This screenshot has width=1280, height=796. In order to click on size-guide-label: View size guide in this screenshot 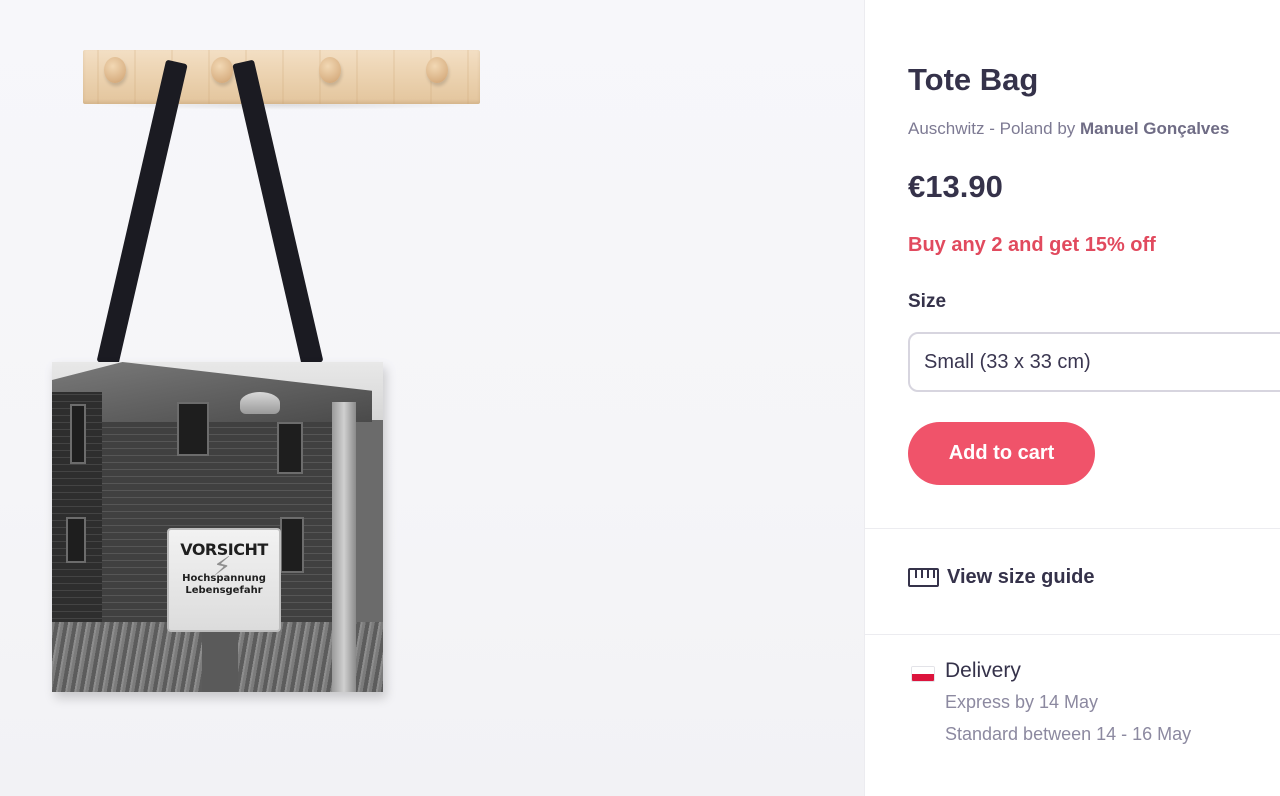, I will do `click(1021, 577)`.